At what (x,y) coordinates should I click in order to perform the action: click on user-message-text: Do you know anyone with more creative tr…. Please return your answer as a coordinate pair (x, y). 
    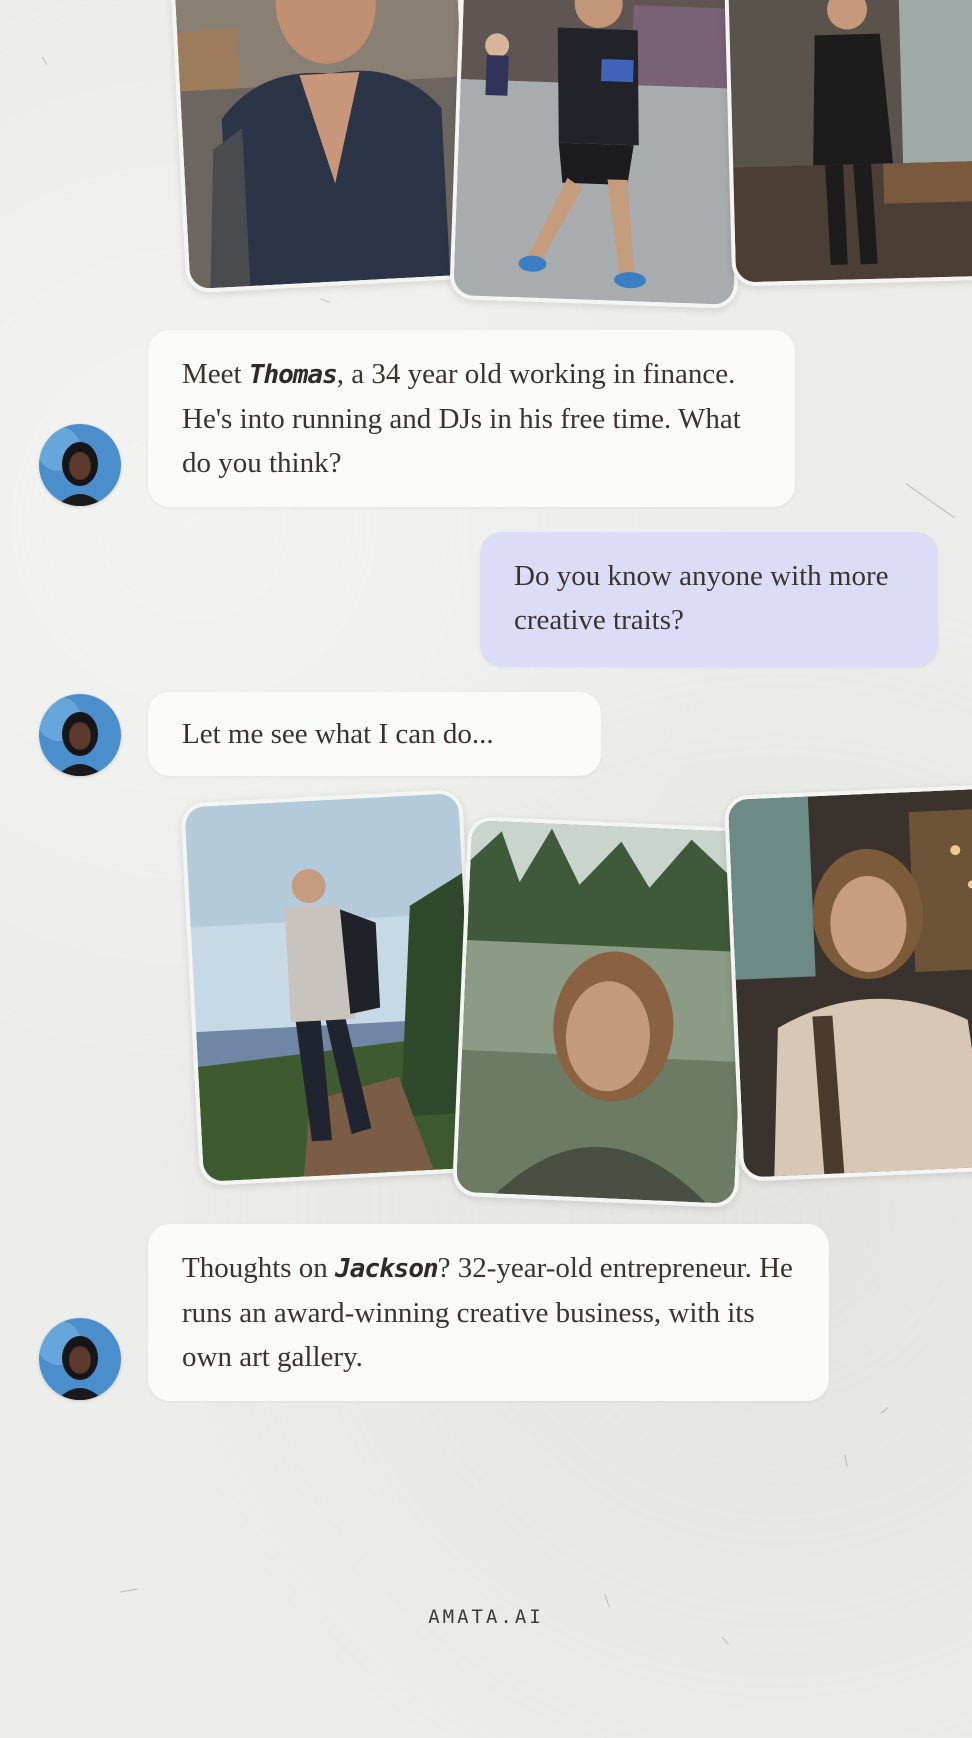
    Looking at the image, I should click on (701, 598).